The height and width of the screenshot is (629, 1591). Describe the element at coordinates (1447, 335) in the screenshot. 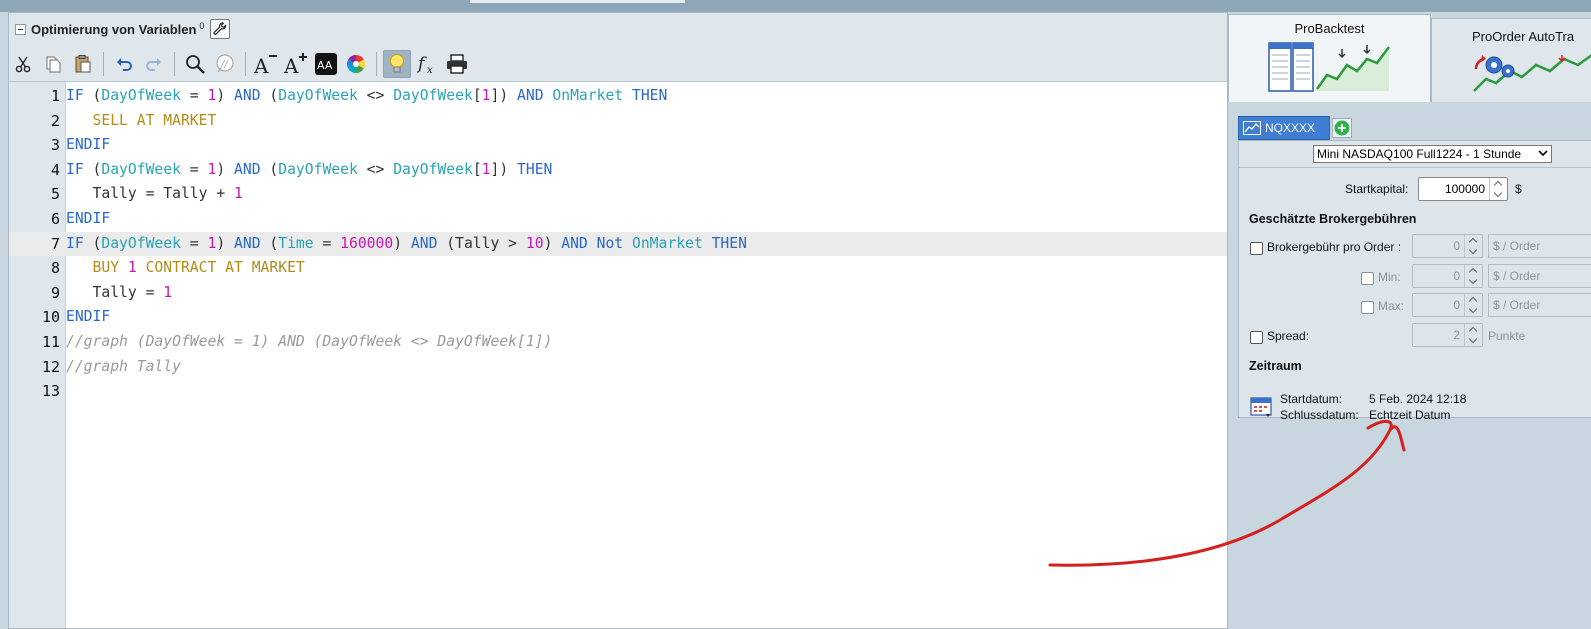

I see `spread-input: 2` at that location.